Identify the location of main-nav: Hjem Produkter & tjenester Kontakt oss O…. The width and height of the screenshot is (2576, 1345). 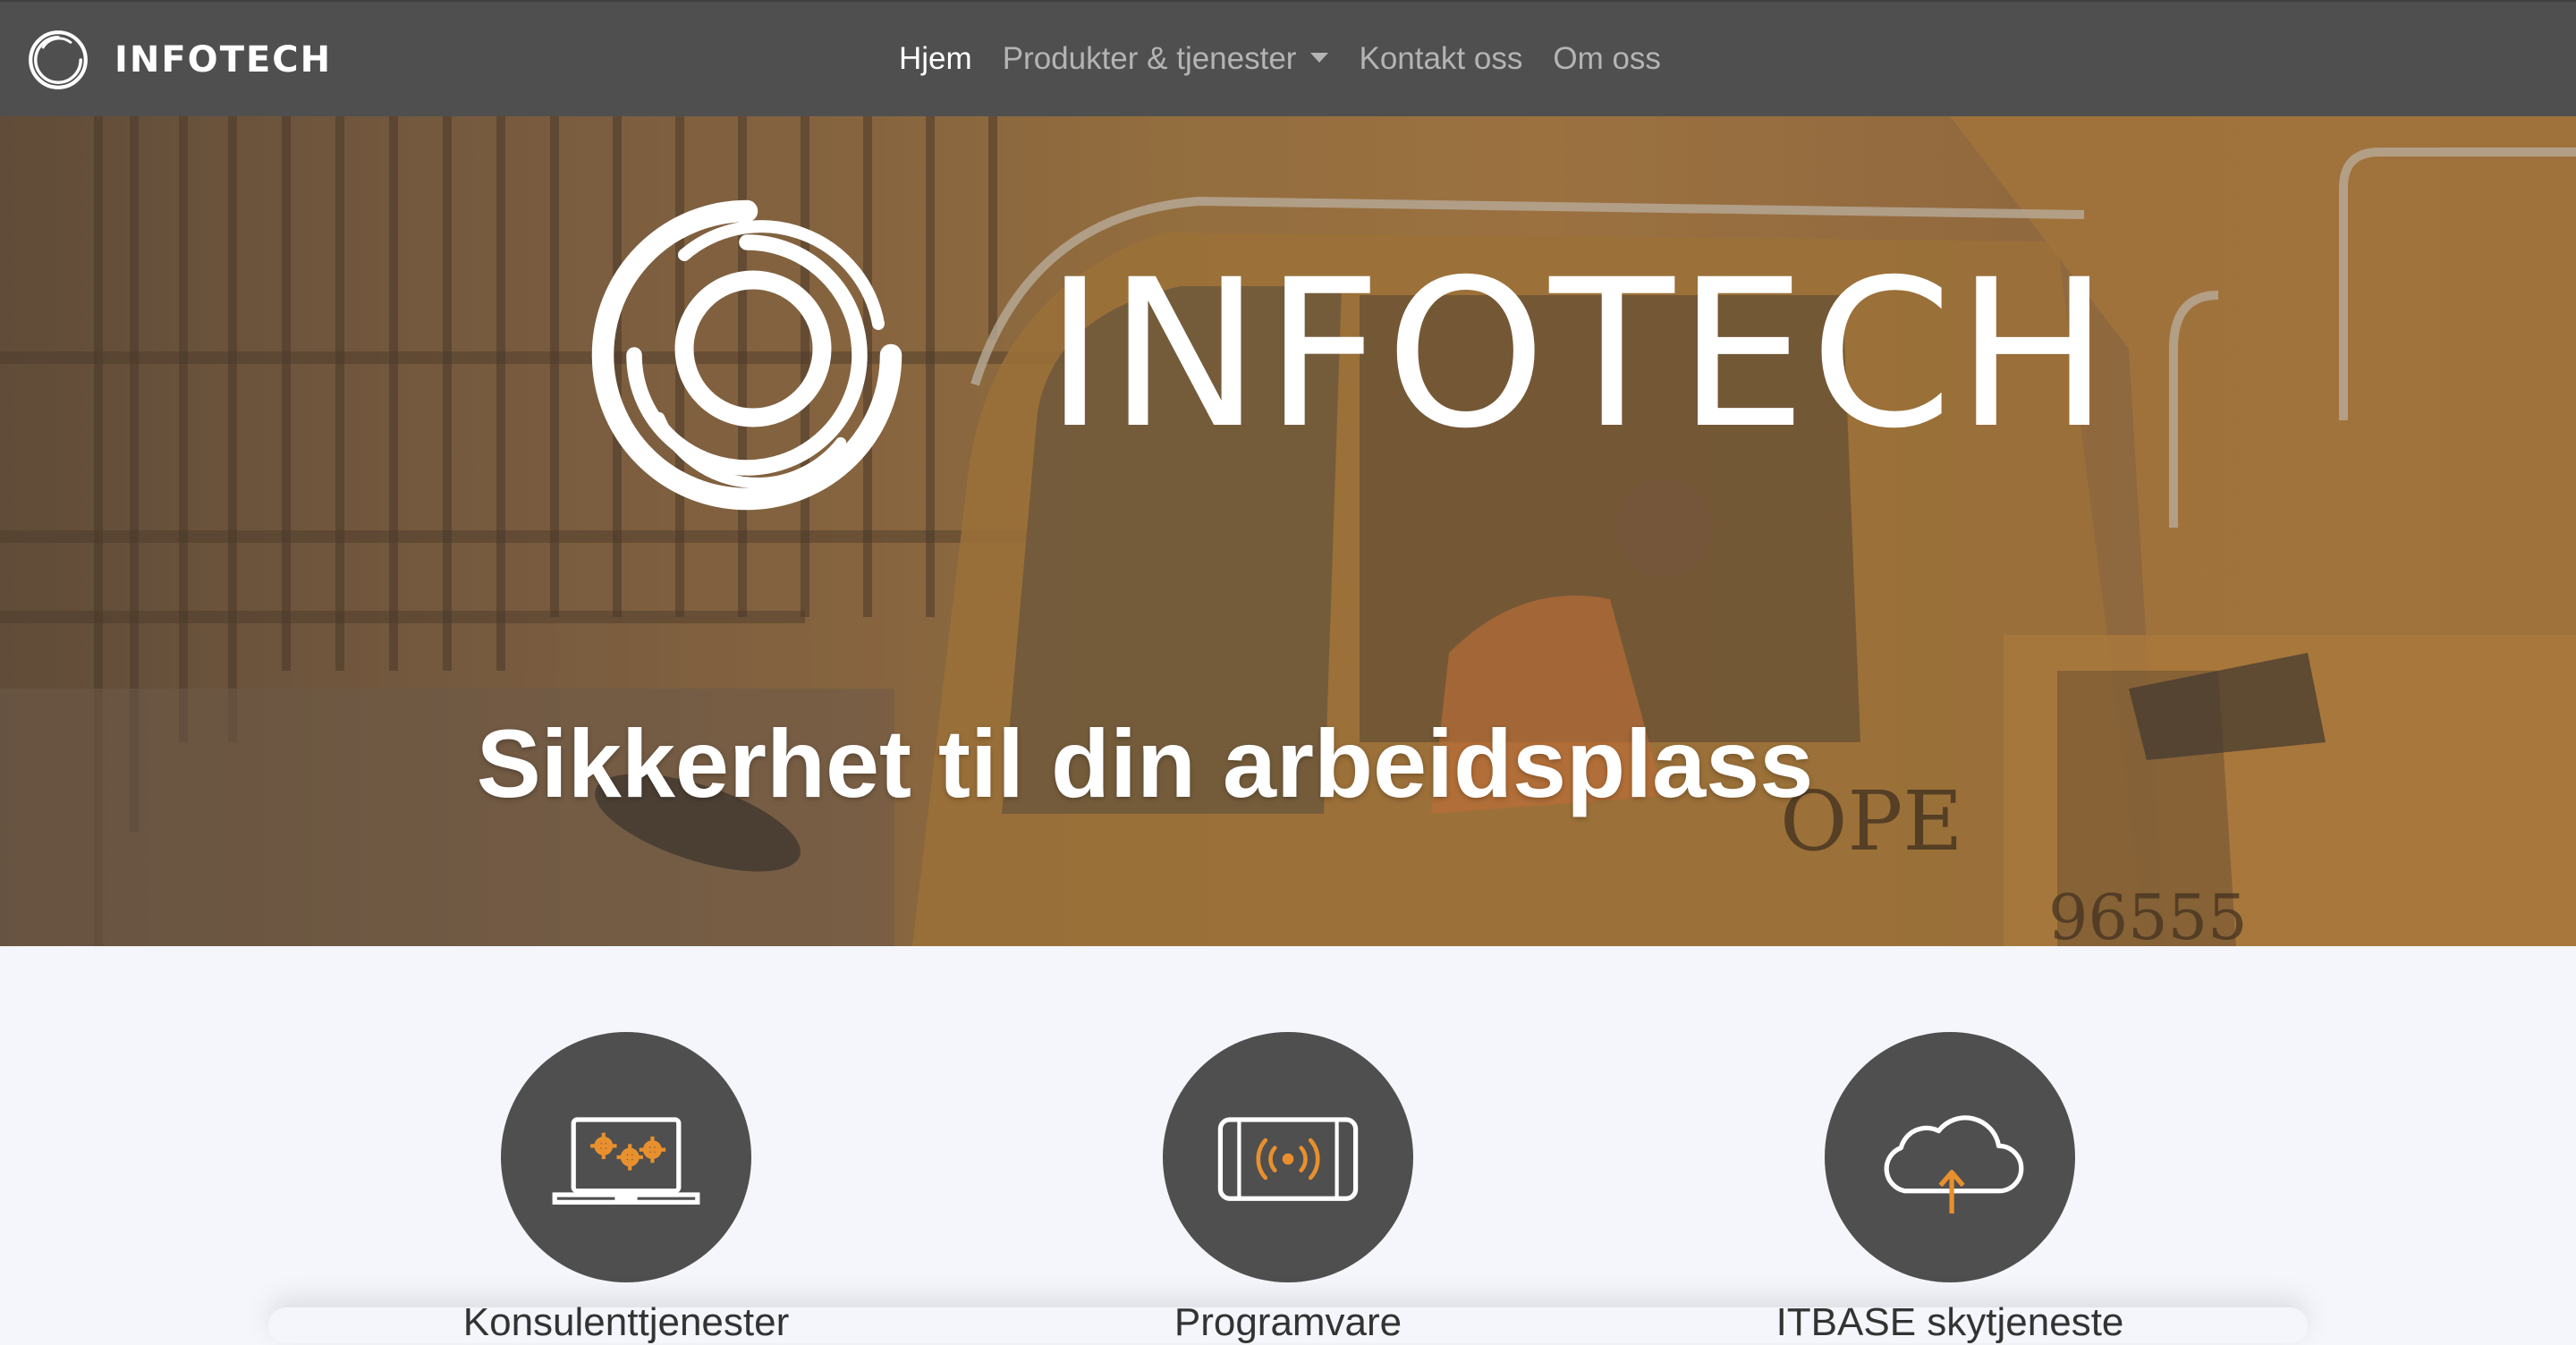
(1280, 59).